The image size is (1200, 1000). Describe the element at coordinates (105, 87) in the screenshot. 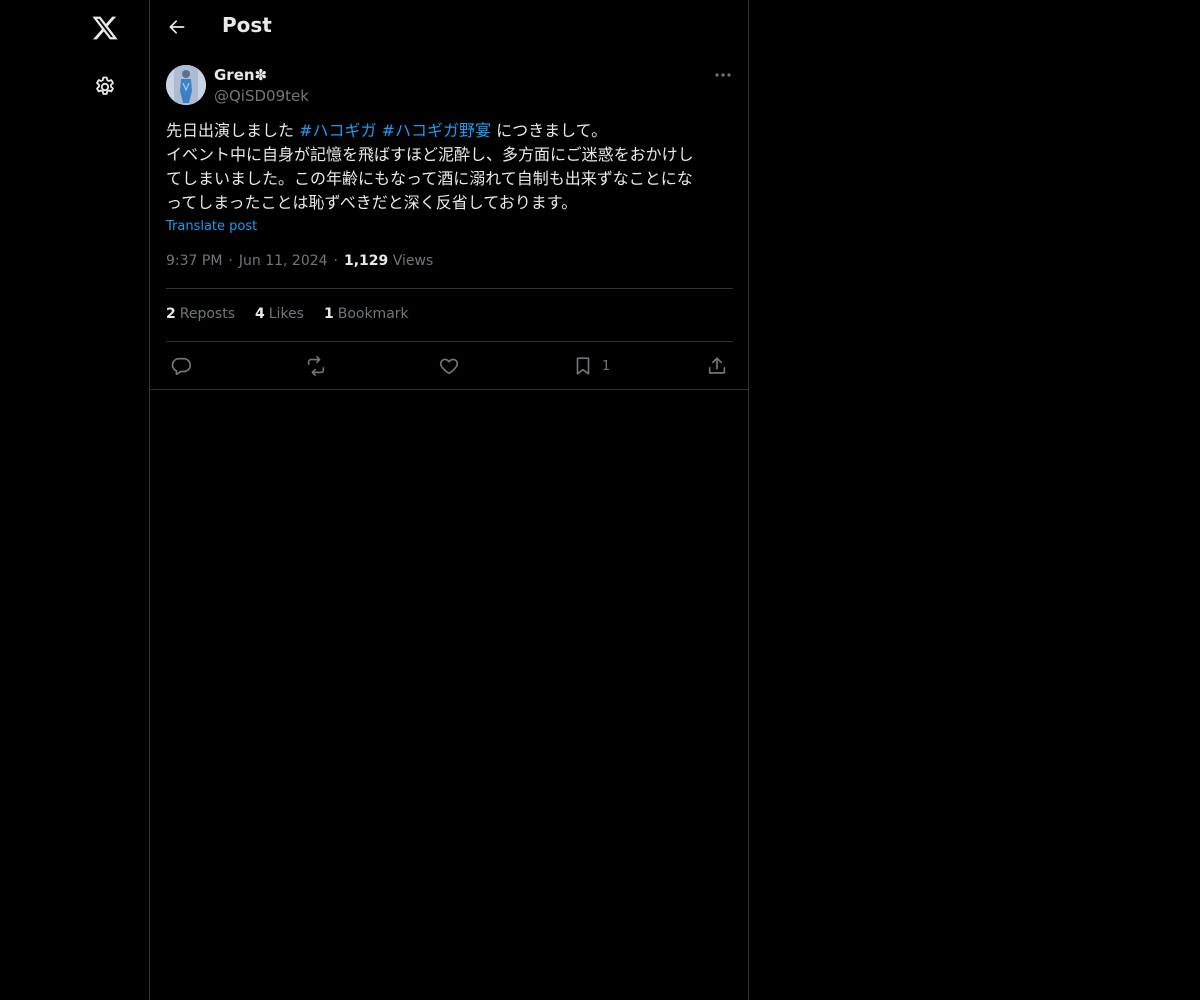

I see `gear-icon` at that location.